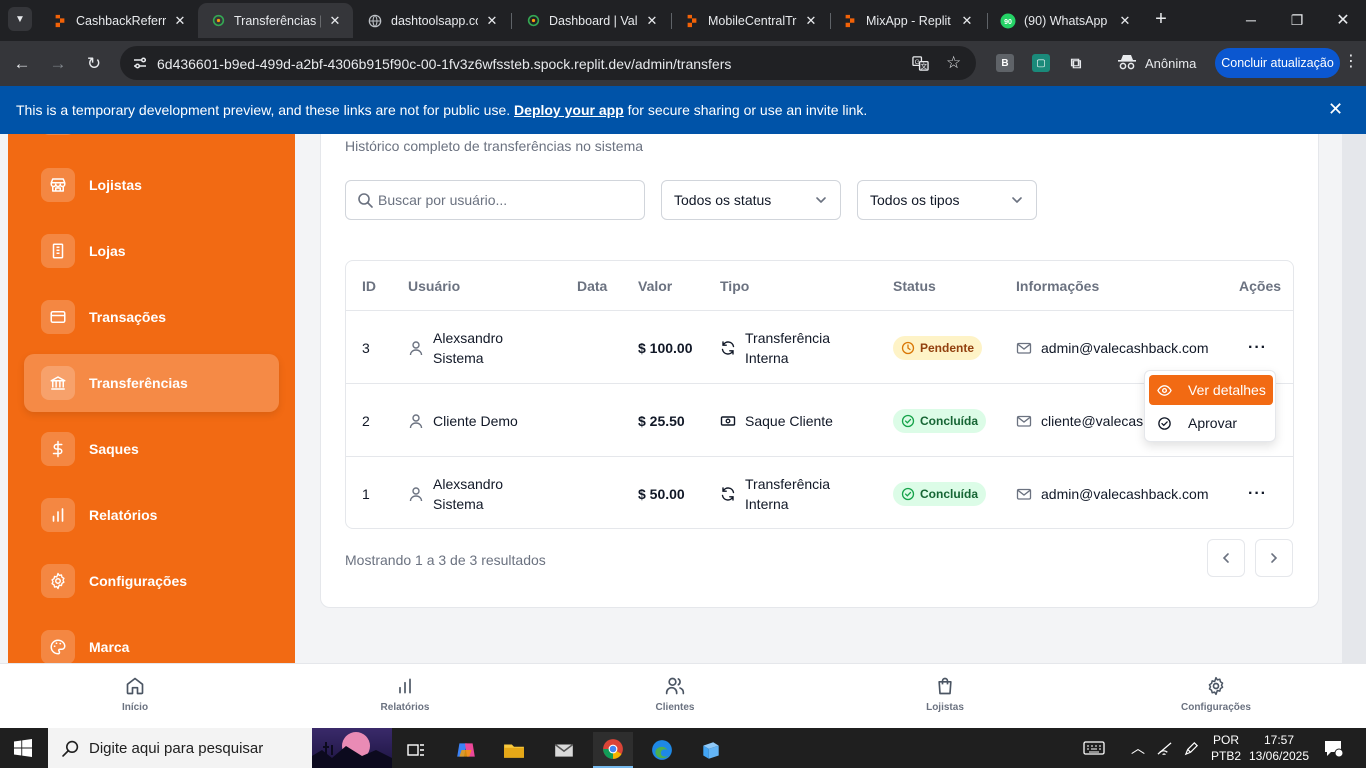  Describe the element at coordinates (176, 748) in the screenshot. I see `taskbar-search-placeholder: Digite aqui para pesquisar` at that location.